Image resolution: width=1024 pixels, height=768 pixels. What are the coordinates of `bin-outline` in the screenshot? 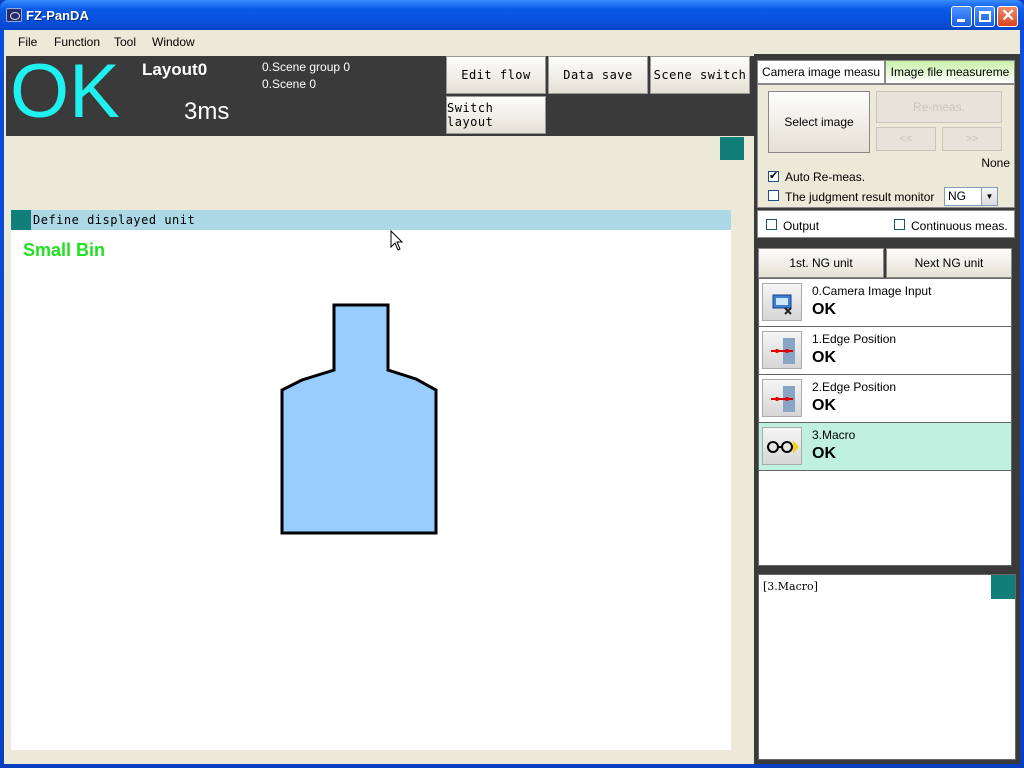 It's located at (359, 419).